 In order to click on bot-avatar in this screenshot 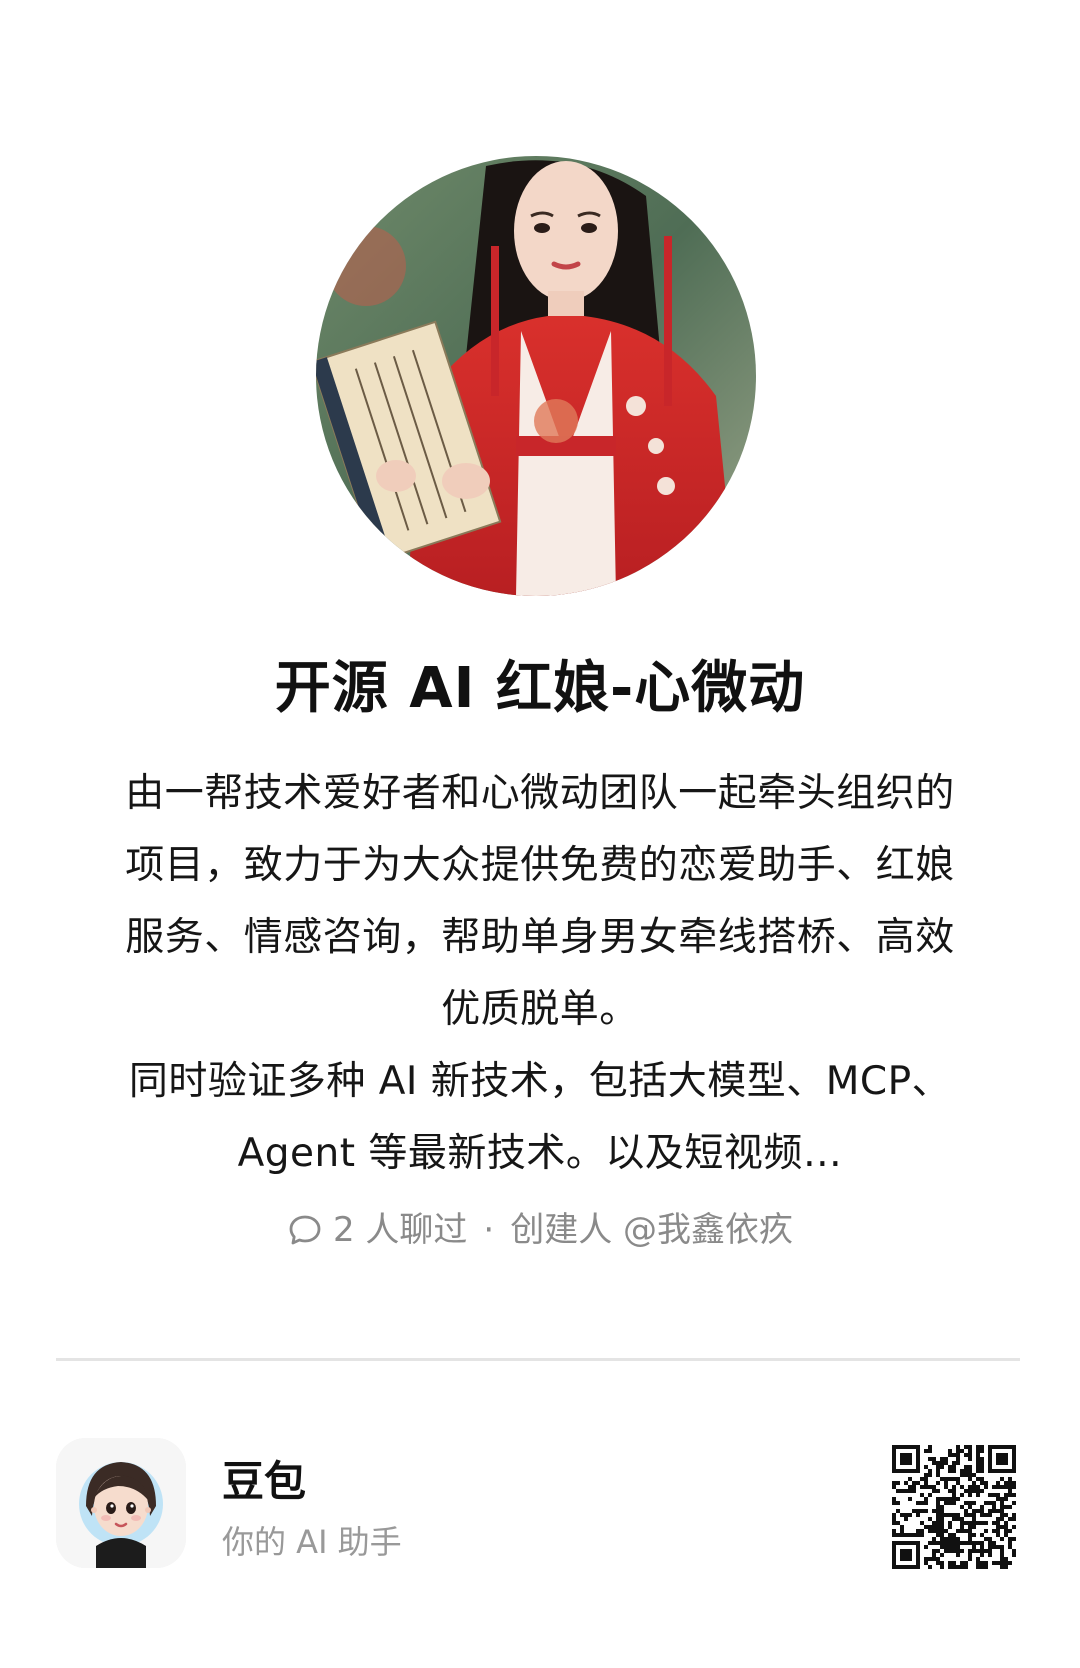, I will do `click(536, 376)`.